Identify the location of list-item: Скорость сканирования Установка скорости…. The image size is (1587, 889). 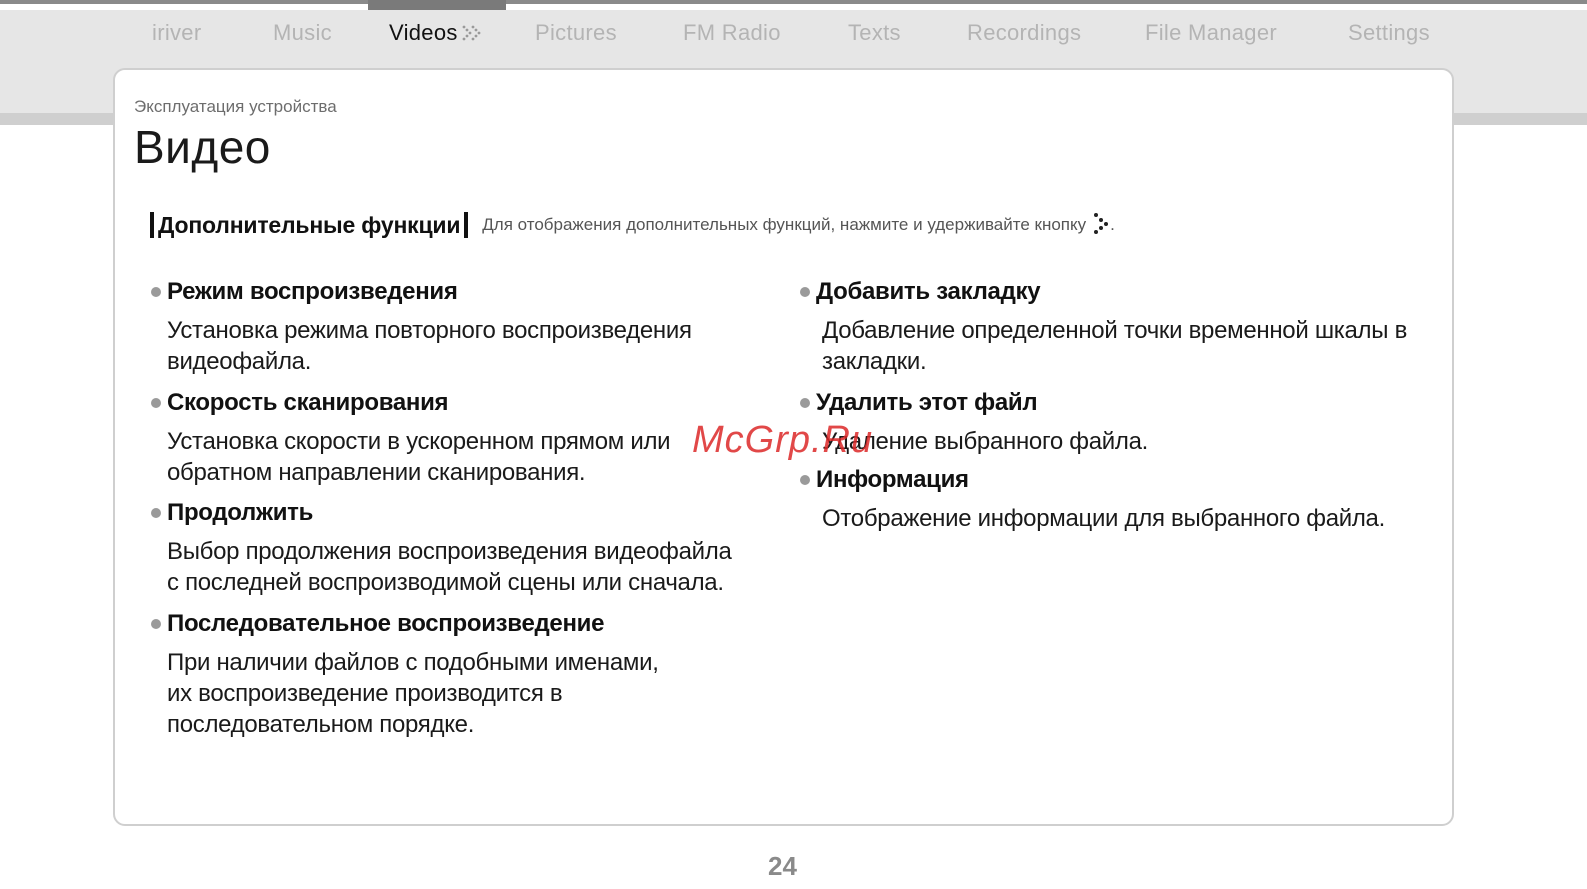
(411, 438).